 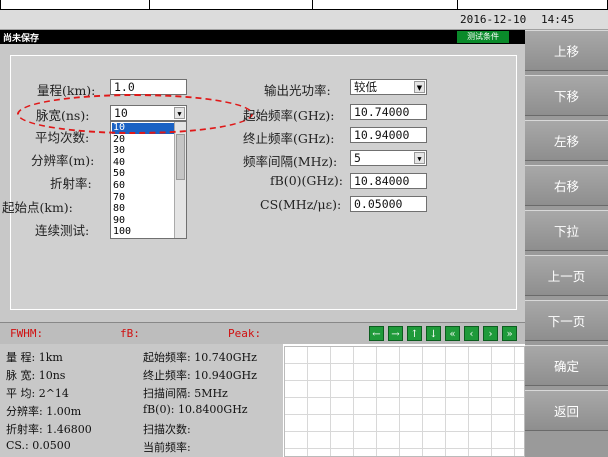 I want to click on info-scan-step: 扫描间隔: 5MHz, so click(x=185, y=393).